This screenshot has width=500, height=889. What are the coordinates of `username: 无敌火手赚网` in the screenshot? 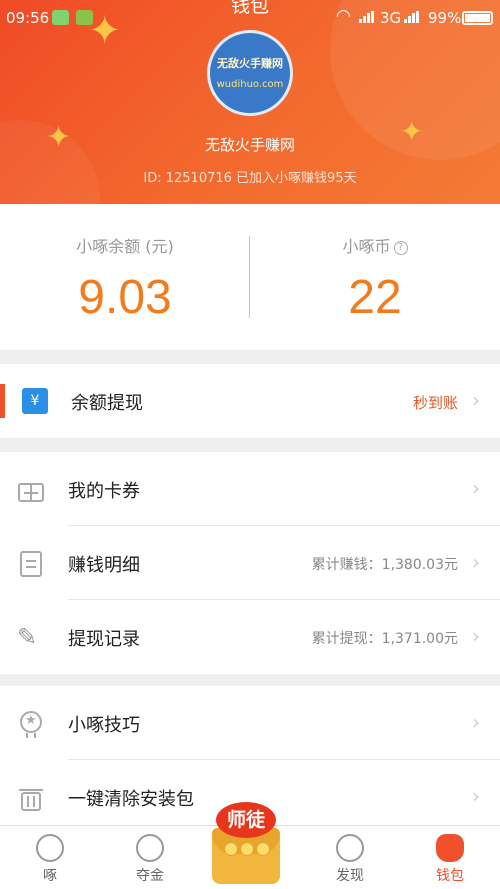 It's located at (249, 145).